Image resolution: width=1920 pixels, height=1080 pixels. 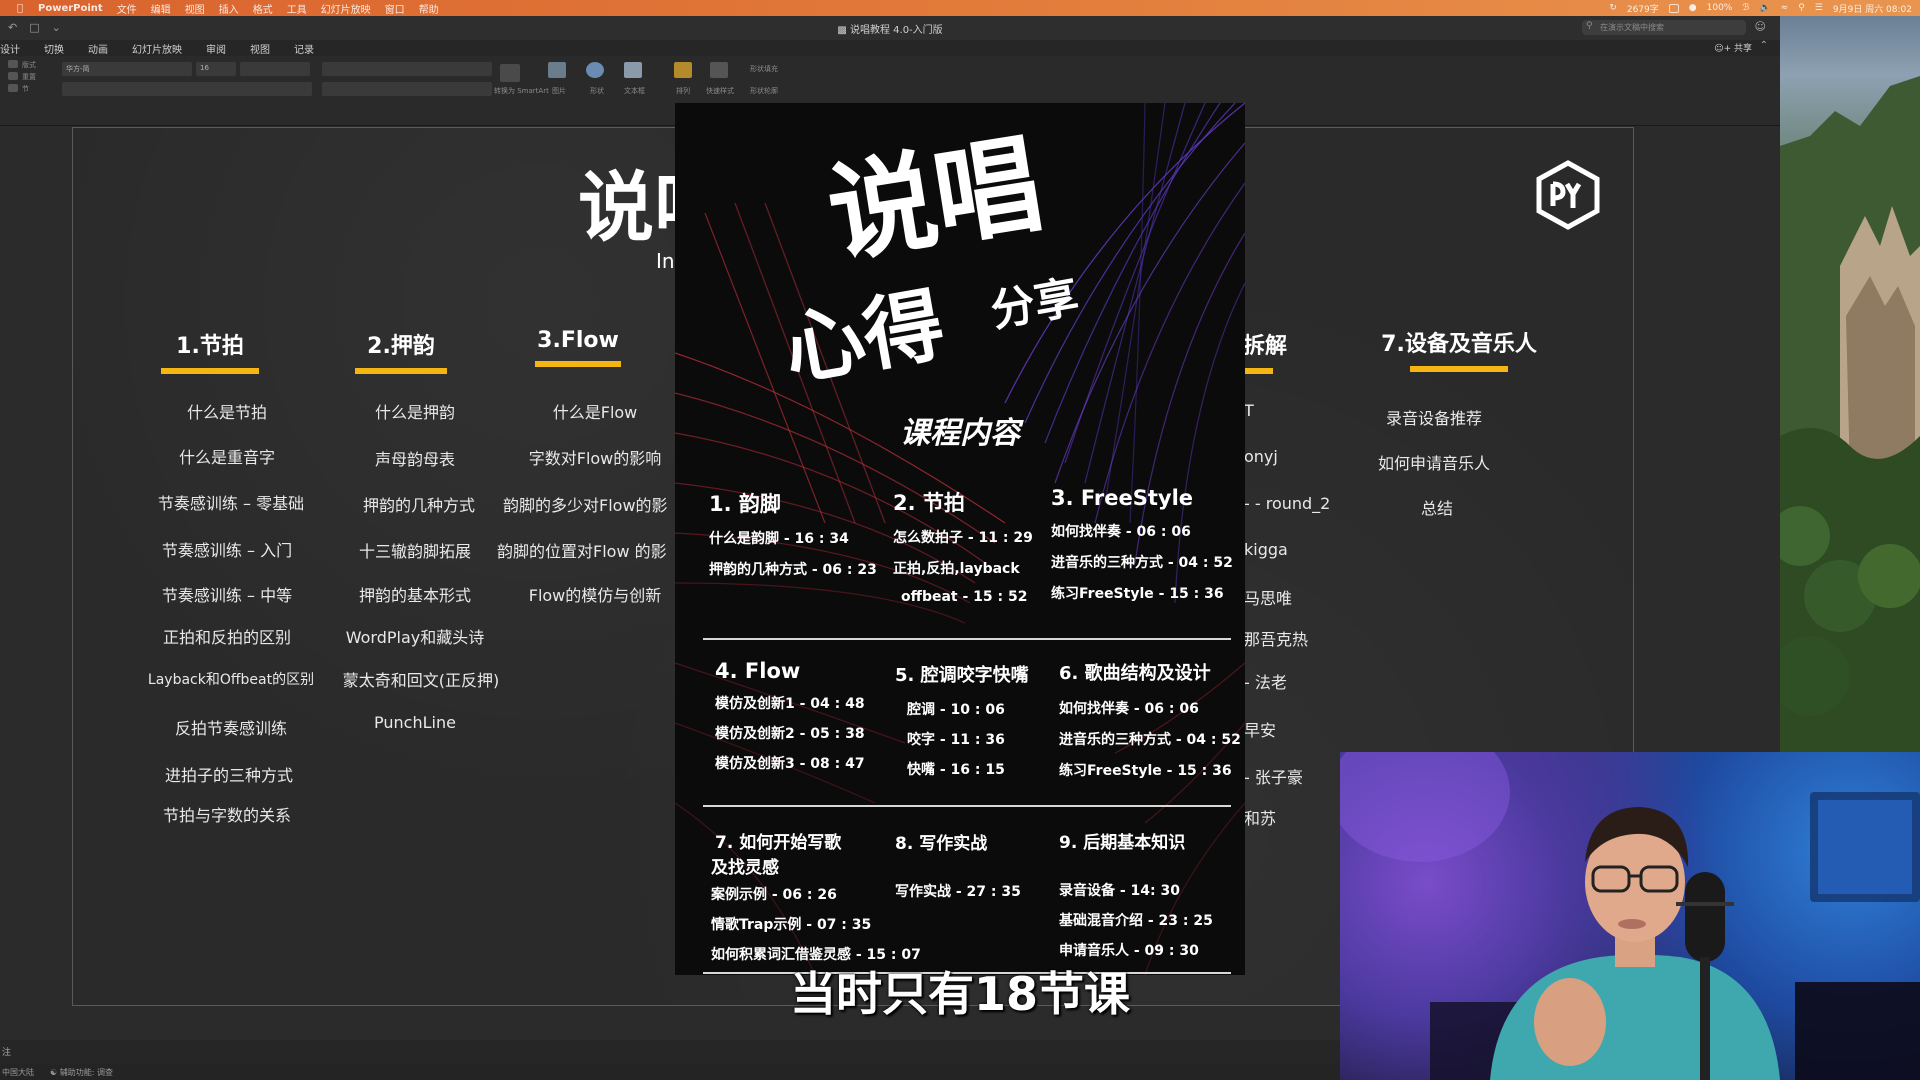 I want to click on list-item: 韵脚的位置对Flow 的影, so click(x=582, y=550).